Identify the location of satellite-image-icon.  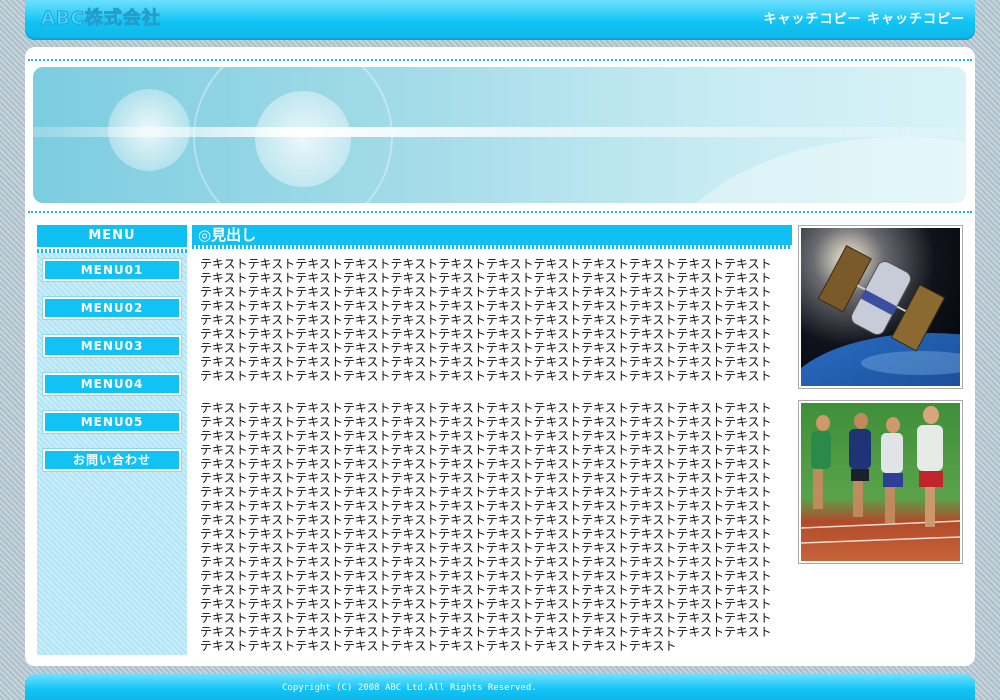
(880, 307).